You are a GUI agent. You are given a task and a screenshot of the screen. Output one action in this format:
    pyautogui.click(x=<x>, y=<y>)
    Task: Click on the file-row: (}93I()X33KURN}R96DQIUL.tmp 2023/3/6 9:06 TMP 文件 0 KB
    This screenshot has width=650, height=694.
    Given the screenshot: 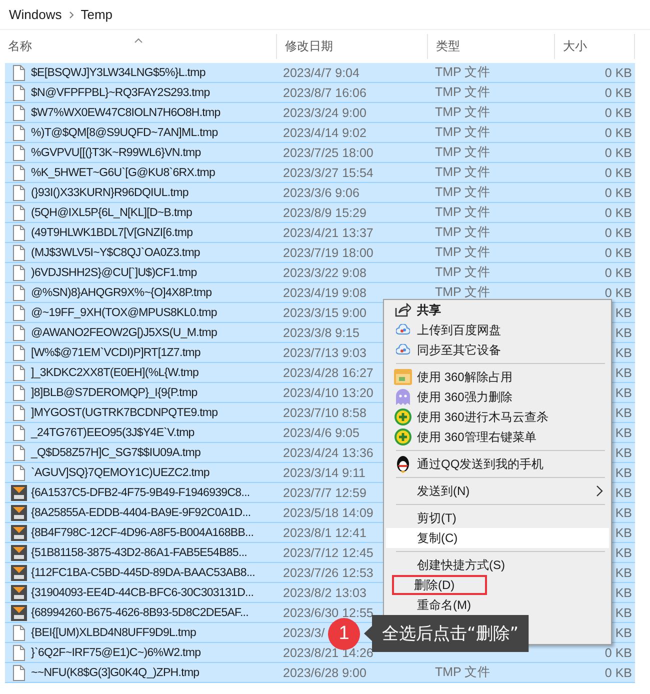 What is the action you would take?
    pyautogui.click(x=320, y=193)
    